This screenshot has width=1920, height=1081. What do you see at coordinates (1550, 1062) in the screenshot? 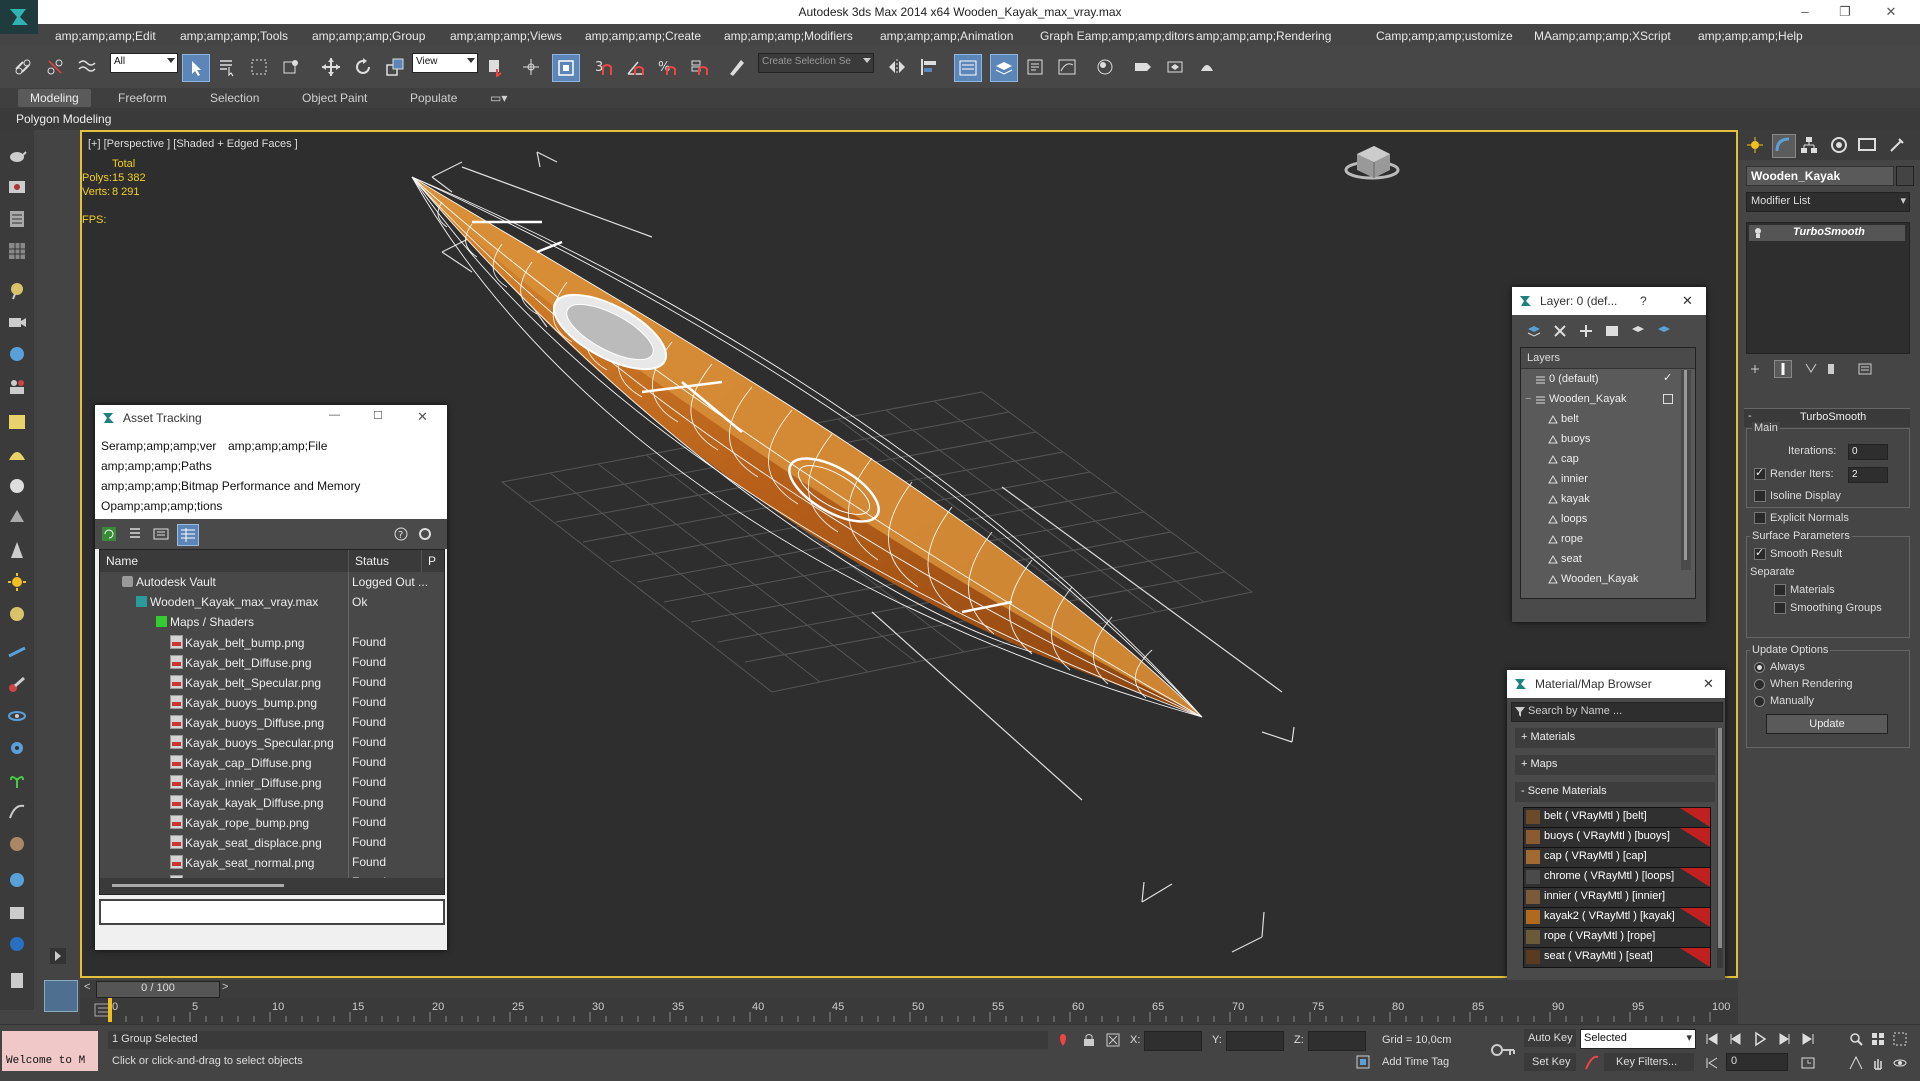
I see `set-key-button: Set Key` at bounding box center [1550, 1062].